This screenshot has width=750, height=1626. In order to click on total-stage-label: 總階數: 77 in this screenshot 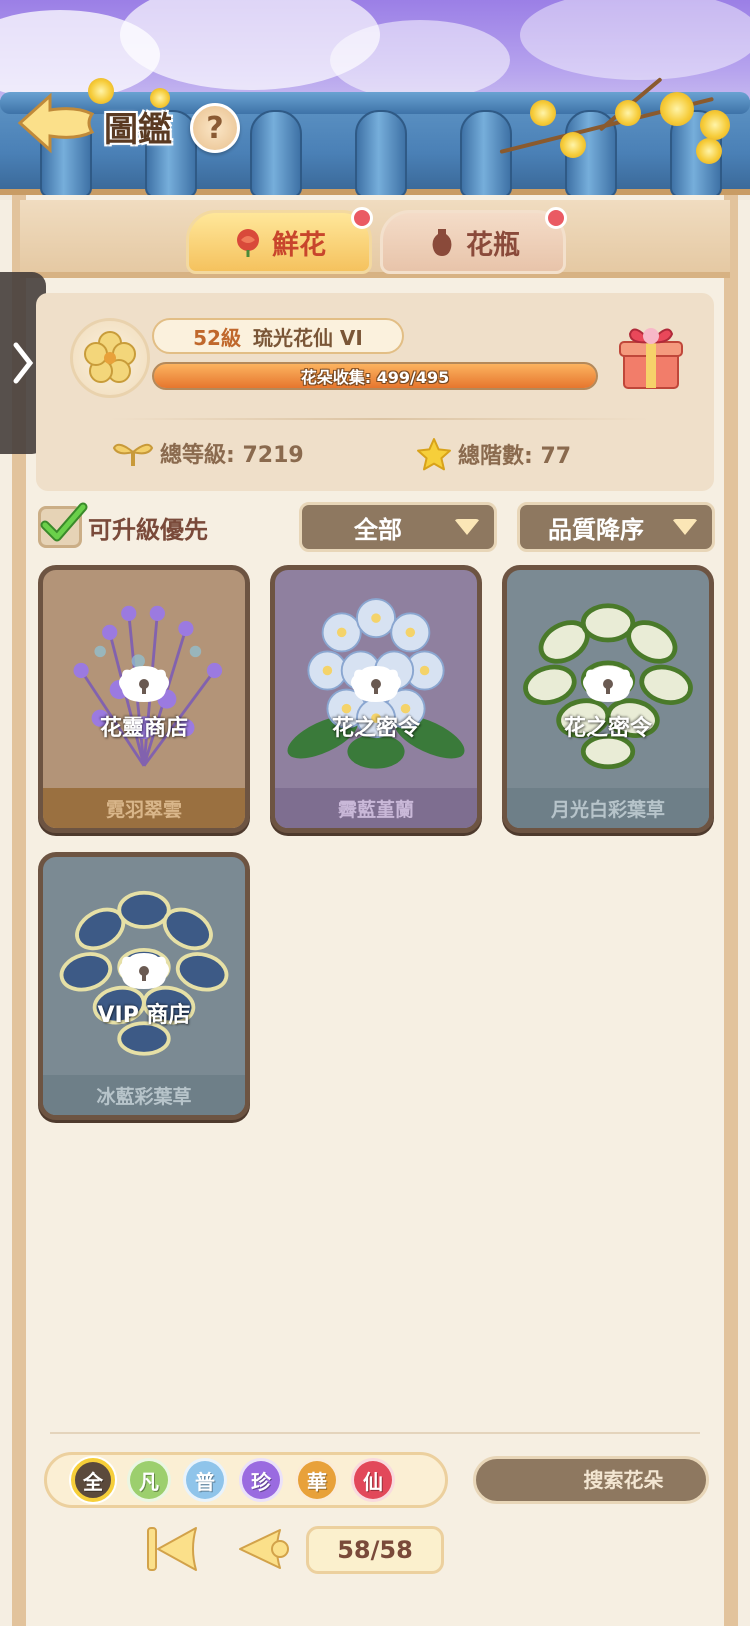, I will do `click(515, 456)`.